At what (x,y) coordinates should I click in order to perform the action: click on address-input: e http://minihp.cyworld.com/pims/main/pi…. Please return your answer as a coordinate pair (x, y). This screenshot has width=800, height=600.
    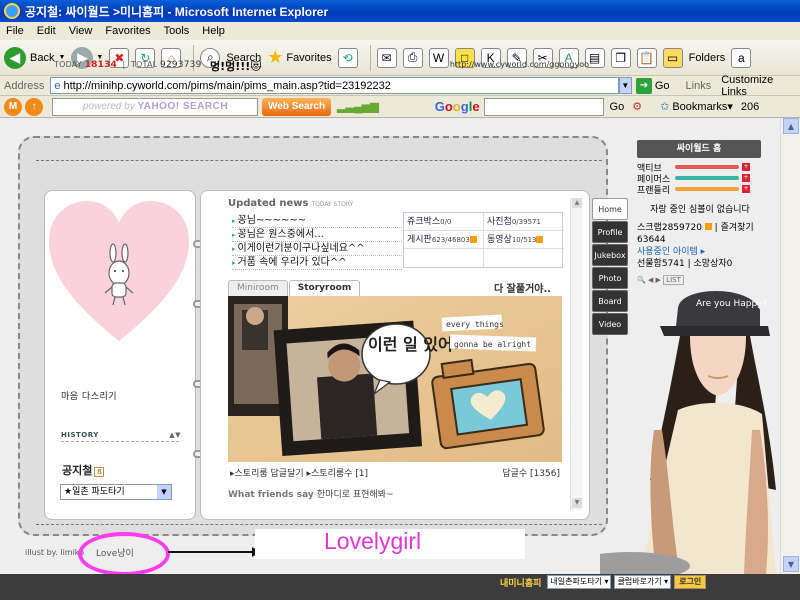
    Looking at the image, I should click on (334, 85).